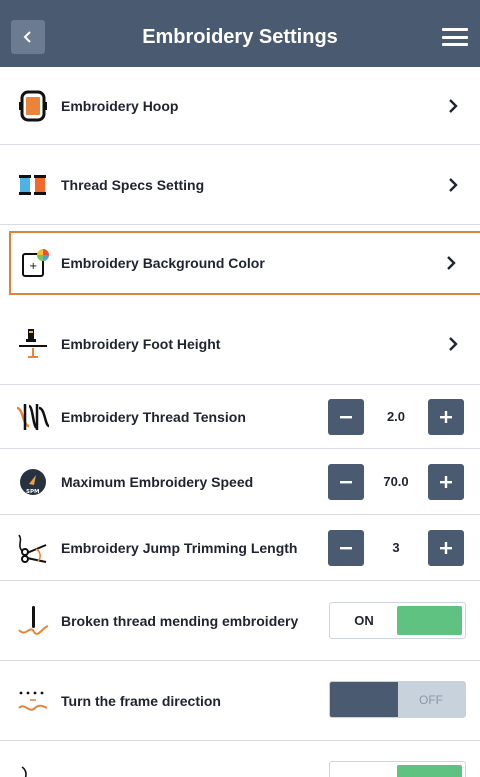 The image size is (480, 777). I want to click on row-broken-thread: Broken thread mending embroidery ON, so click(240, 621).